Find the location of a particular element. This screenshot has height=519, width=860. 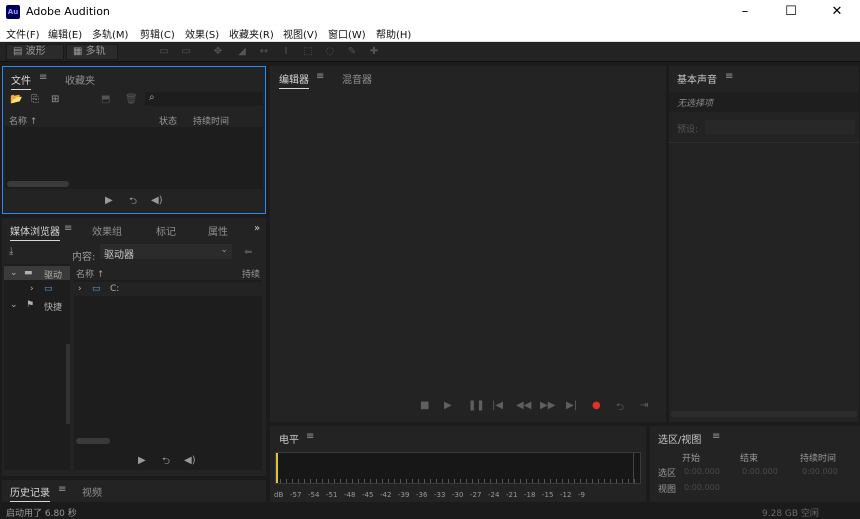

new-file-icon: ⊞ is located at coordinates (55, 99).